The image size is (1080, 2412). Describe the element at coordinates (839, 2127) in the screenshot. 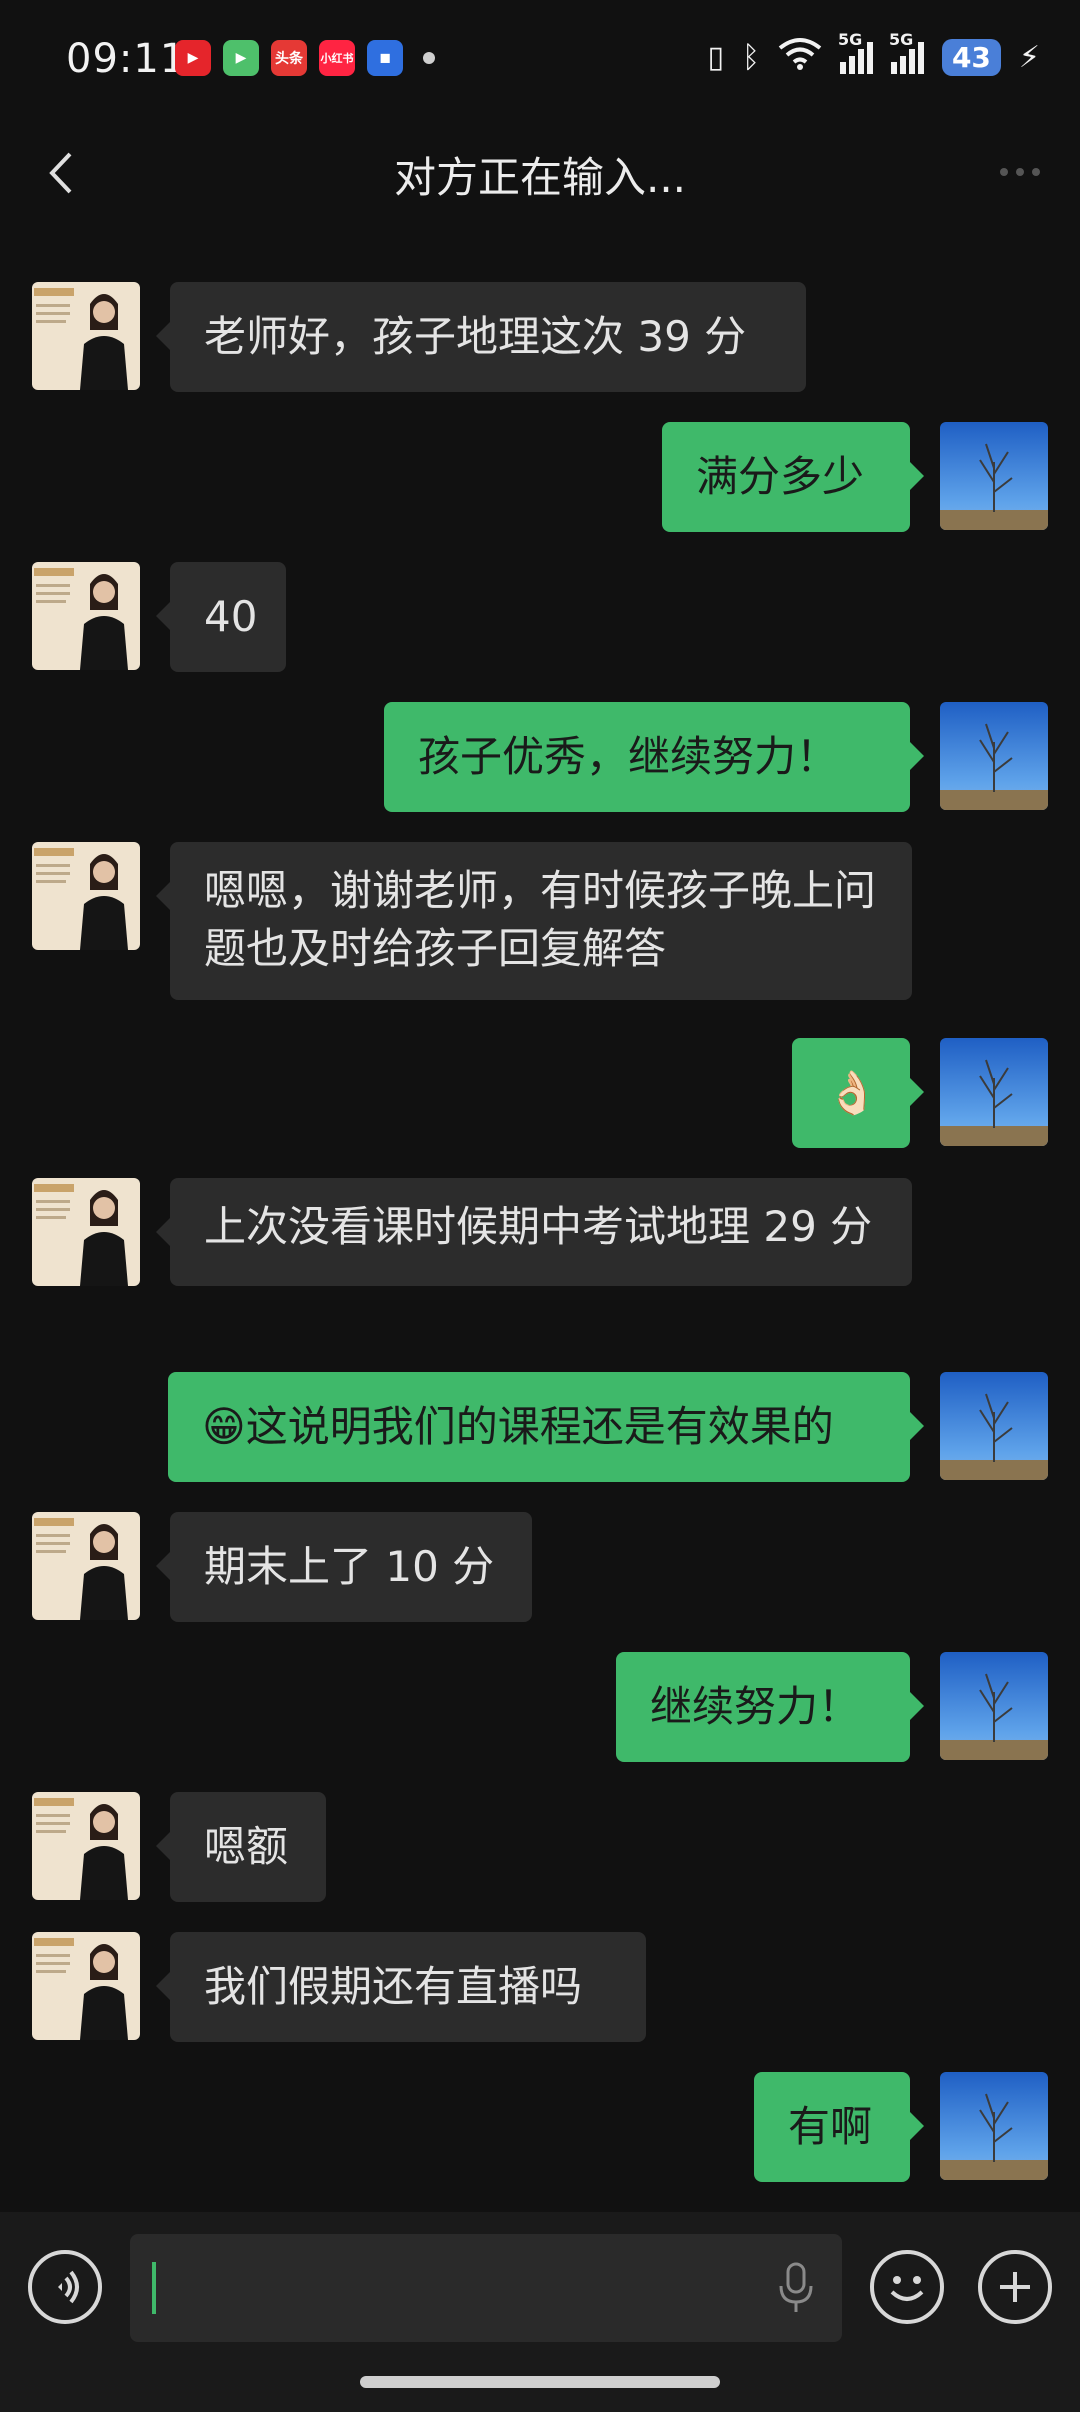

I see `outgoing-message: 有啊` at that location.